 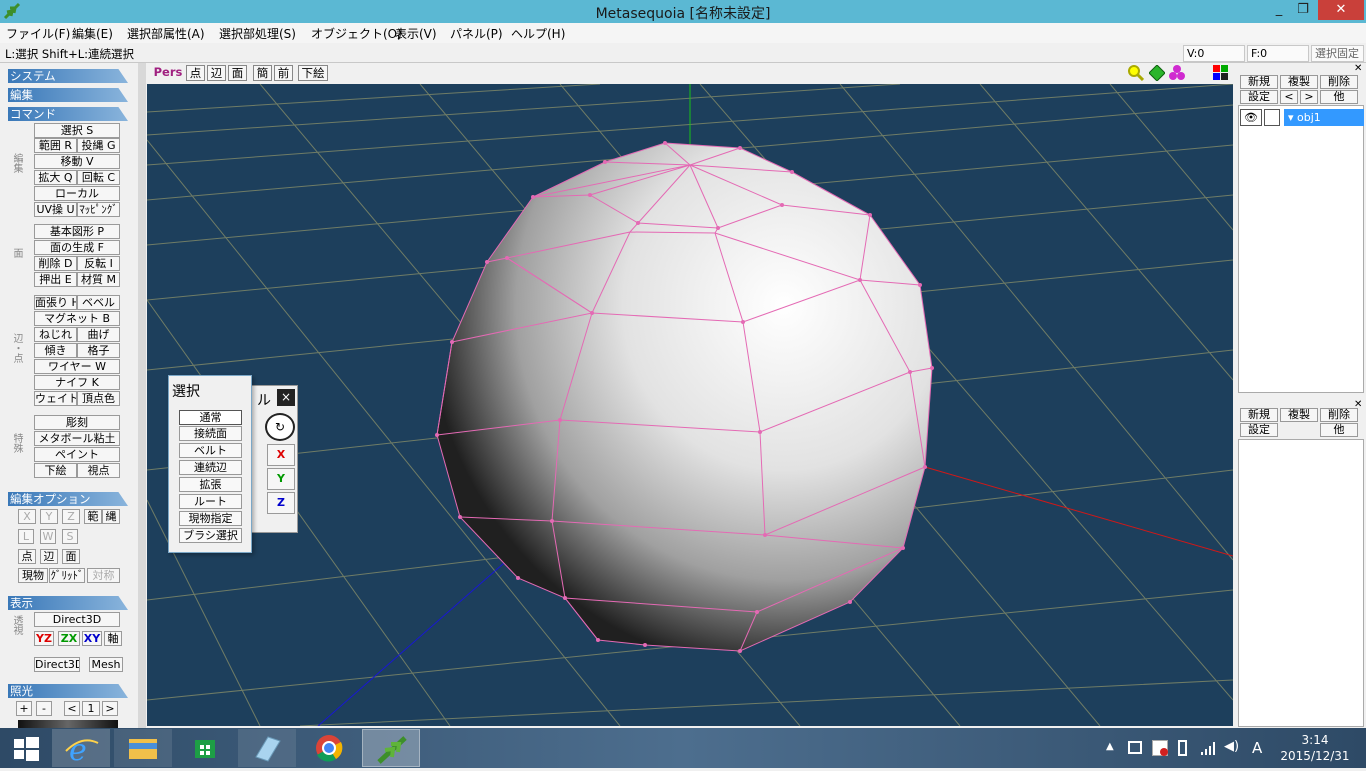 I want to click on vertex-mode-tab: 点, so click(x=195, y=73).